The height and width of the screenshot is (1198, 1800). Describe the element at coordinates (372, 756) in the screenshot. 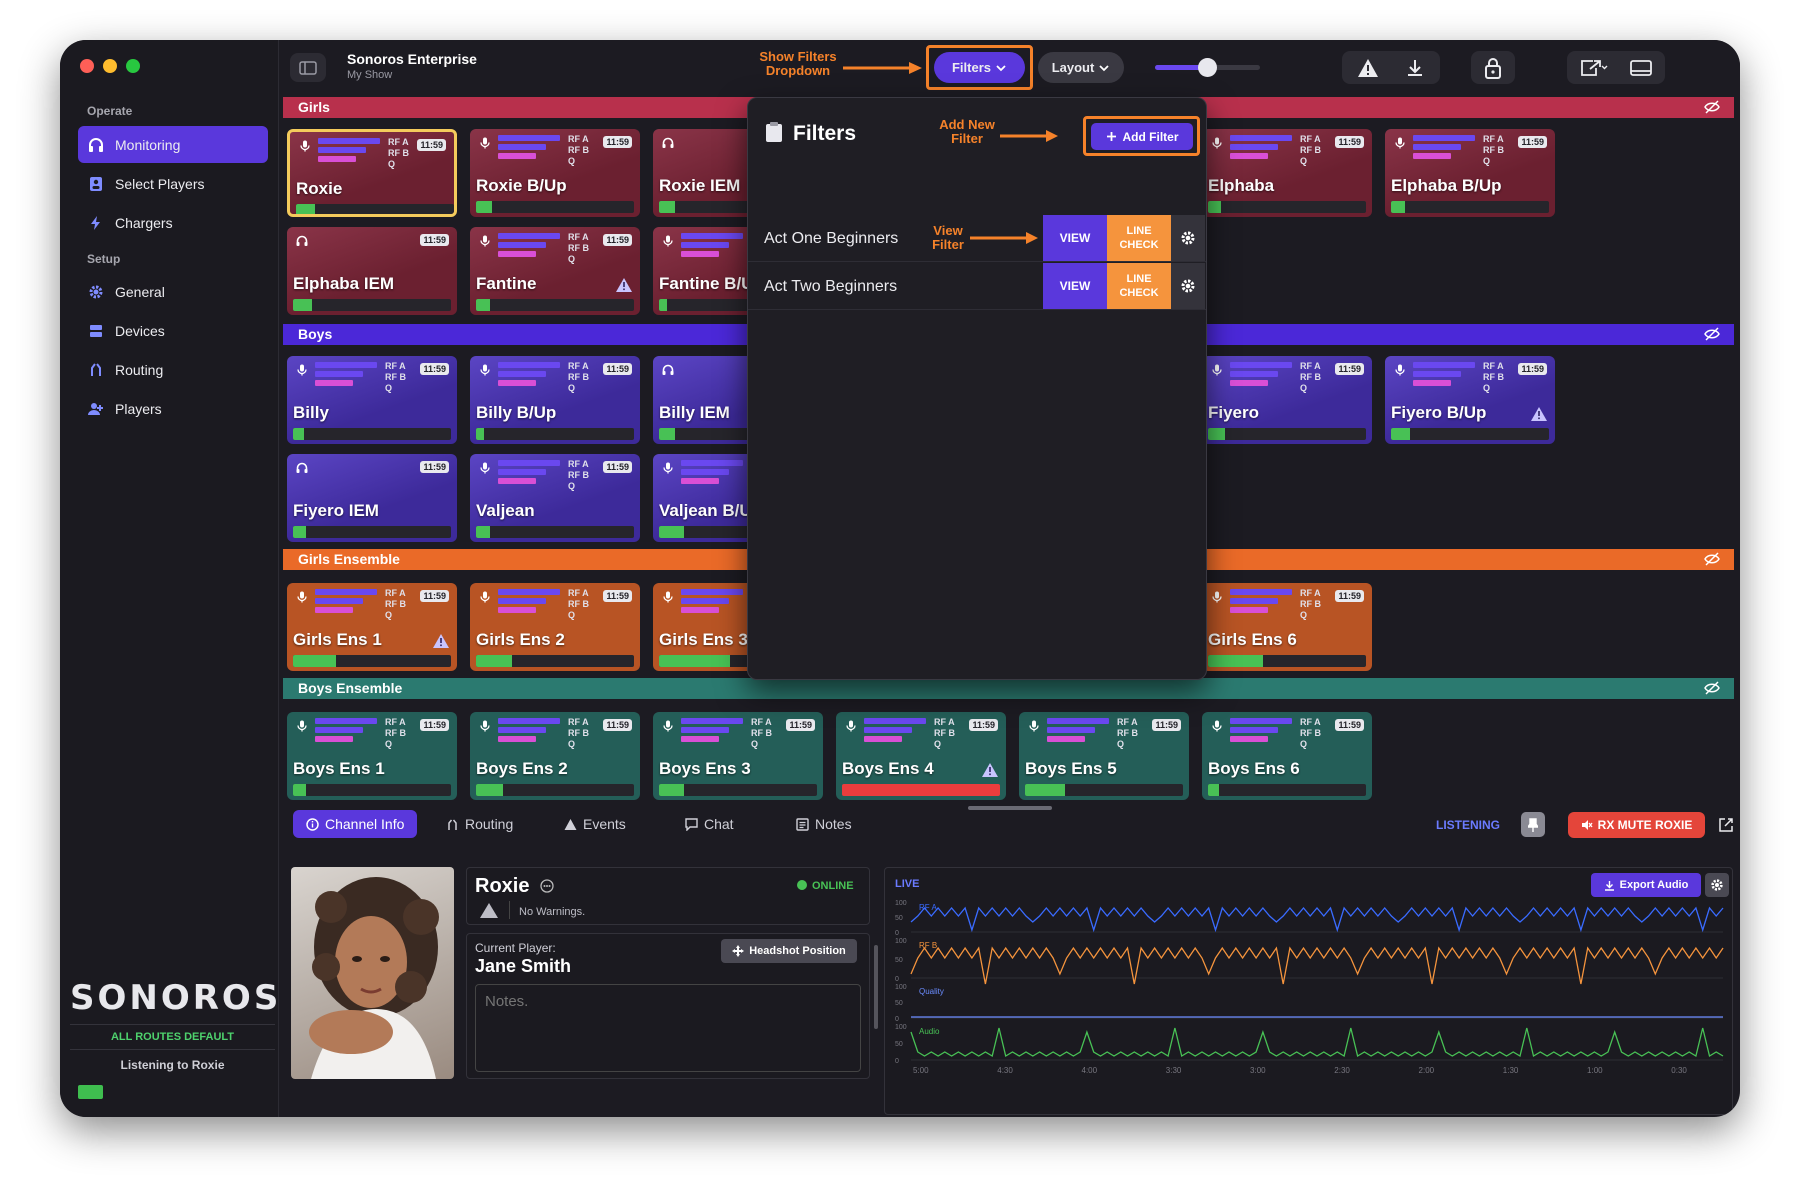

I see `channel-tile: RF A RF B Q 11:59 Boys Ens 1` at that location.